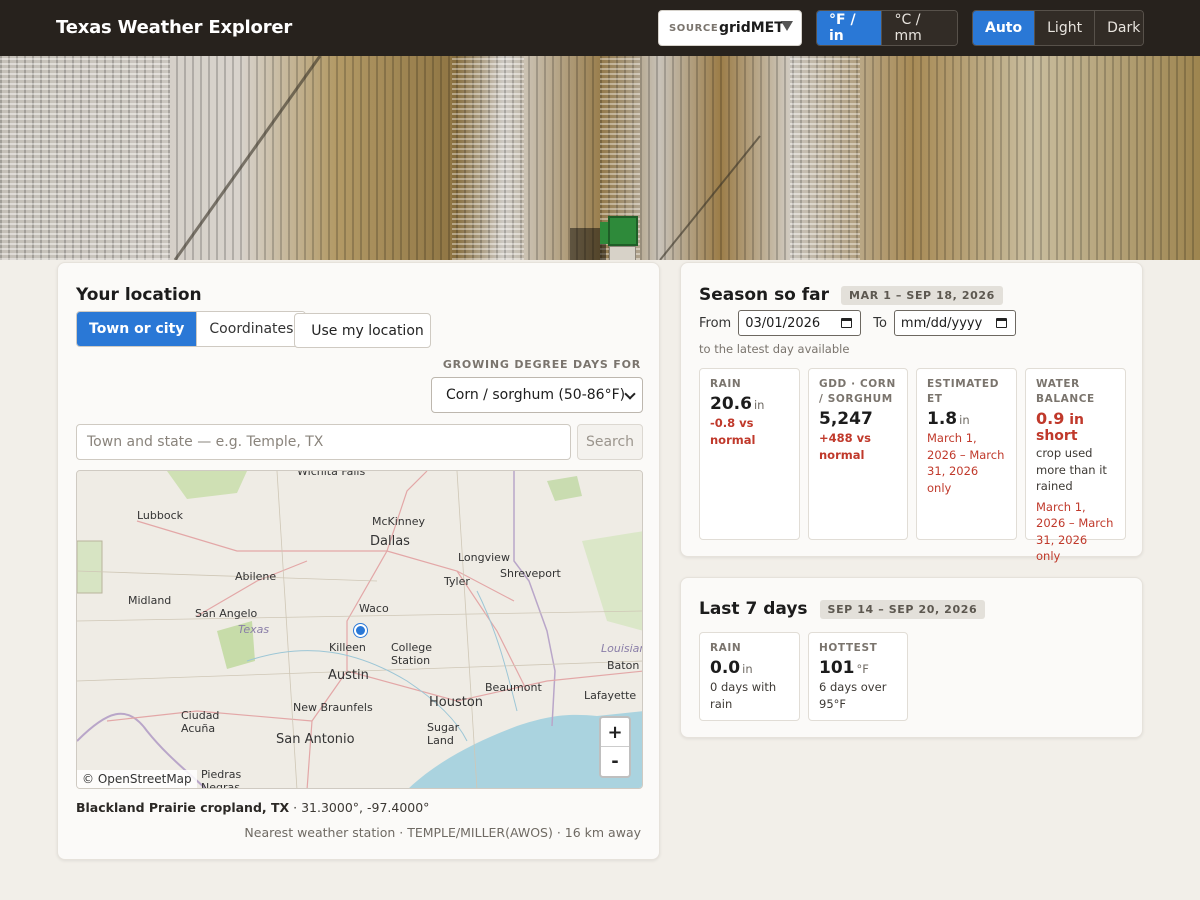 The image size is (1200, 900). I want to click on stat-value: 20.6, so click(731, 404).